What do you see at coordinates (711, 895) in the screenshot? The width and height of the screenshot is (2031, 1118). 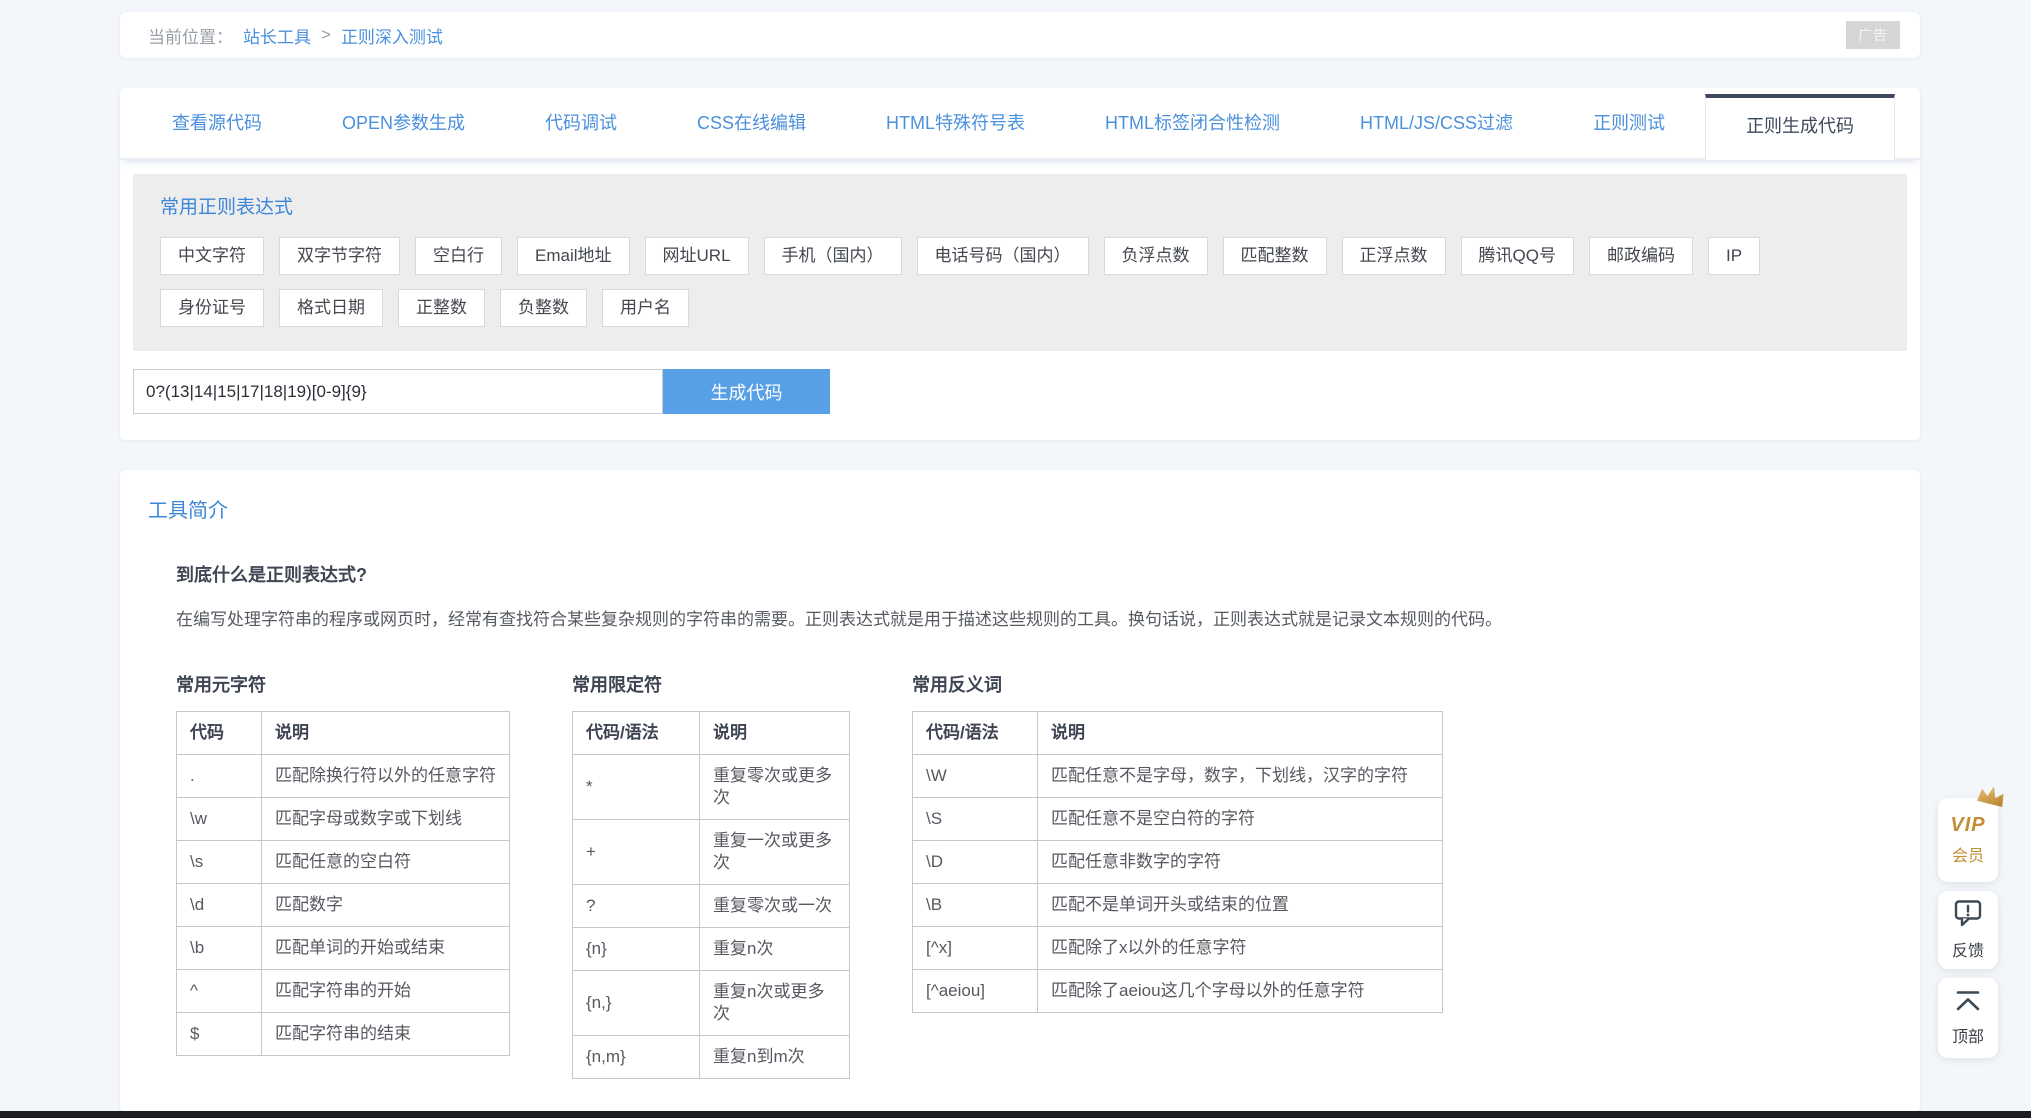 I see `quantifier-table: 代码/语法 说明 * 重复零次或更多次 + 重复一次或更多次 ? 重复零次或一次` at bounding box center [711, 895].